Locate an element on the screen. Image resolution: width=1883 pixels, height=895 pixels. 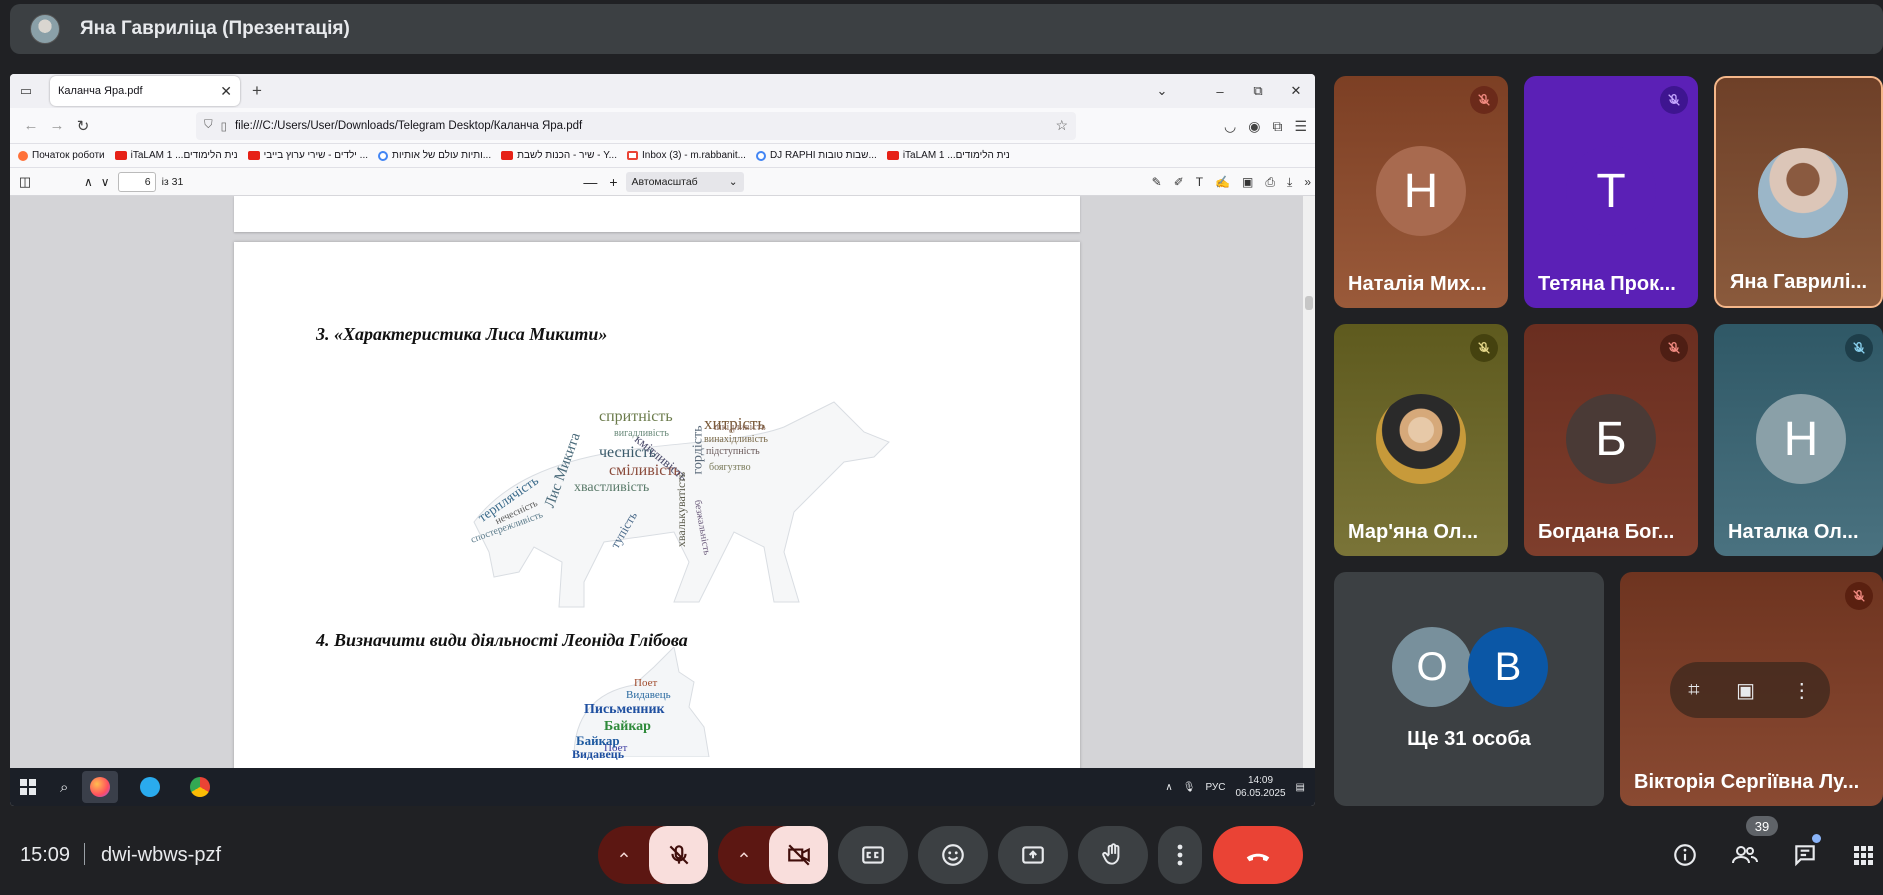
presenter-avatar is located at coordinates (45, 29).